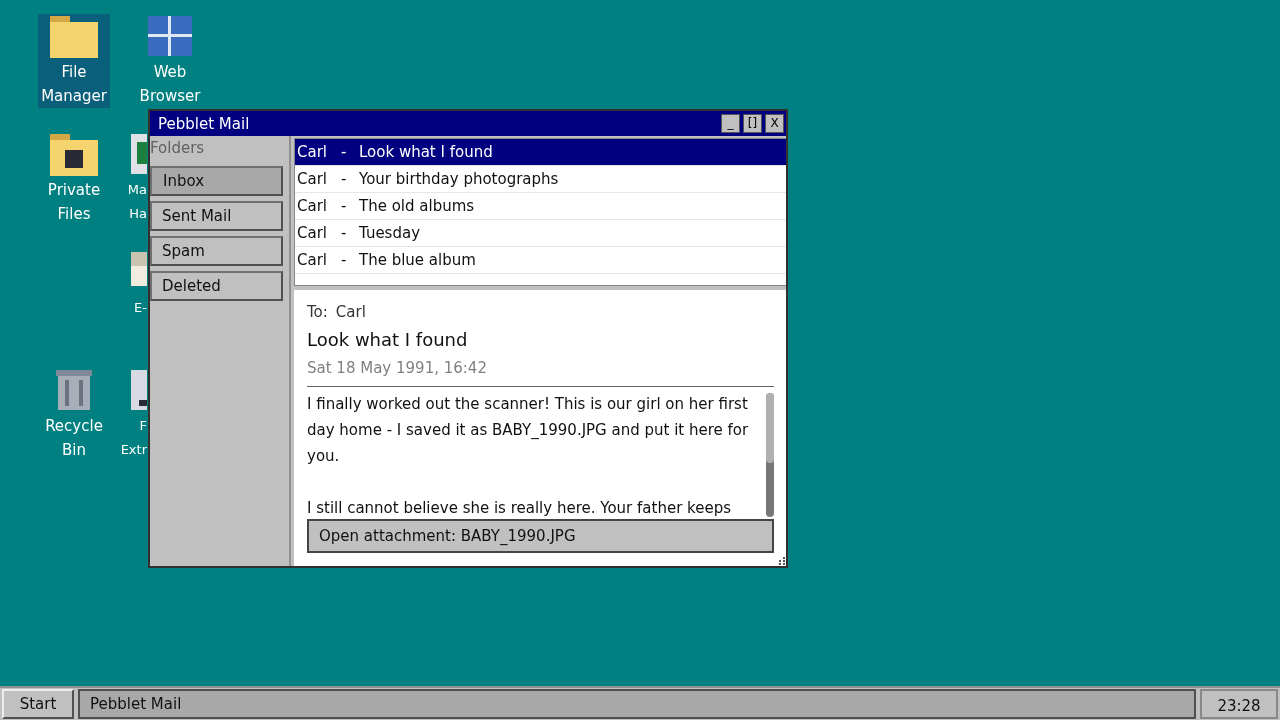 Image resolution: width=1280 pixels, height=720 pixels. I want to click on taskbar-window-button: Pebblet Mail, so click(637, 704).